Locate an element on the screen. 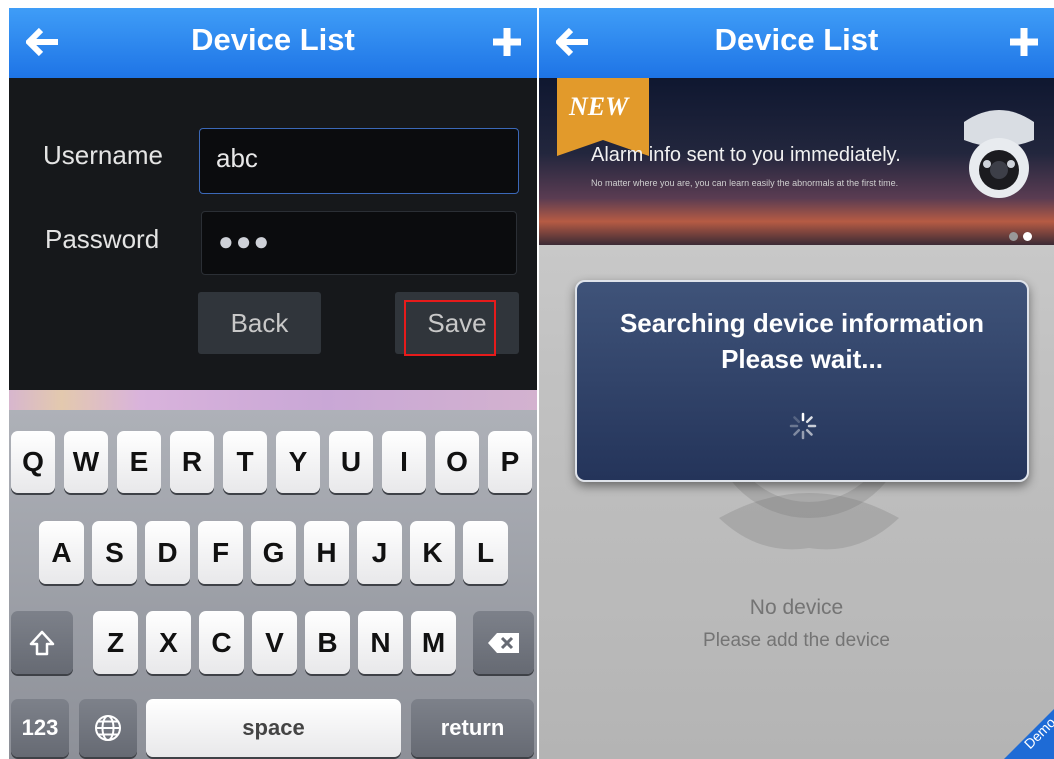  username-label: Username is located at coordinates (103, 155).